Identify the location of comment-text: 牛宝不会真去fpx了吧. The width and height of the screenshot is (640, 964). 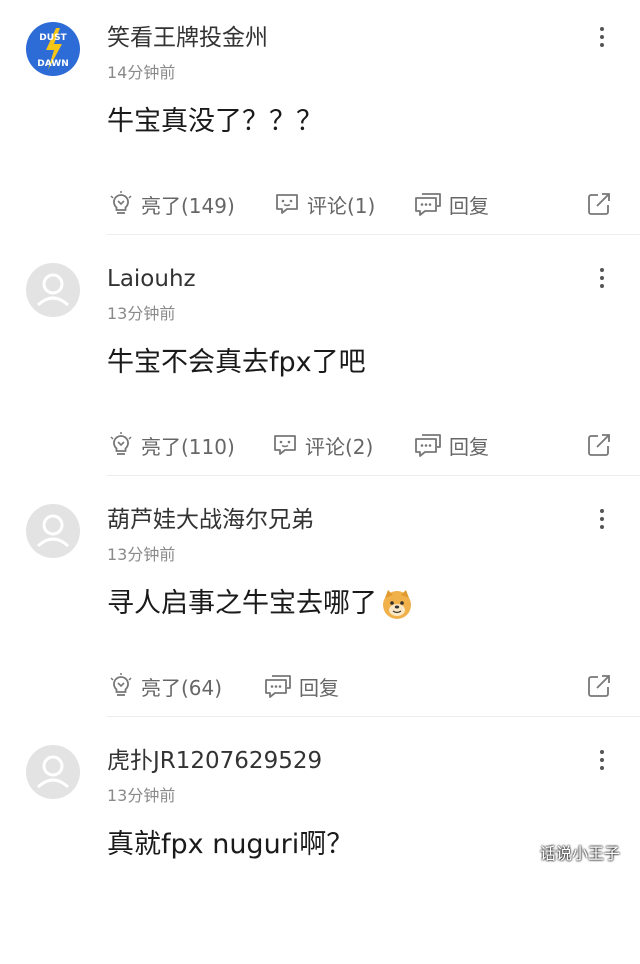
(236, 363).